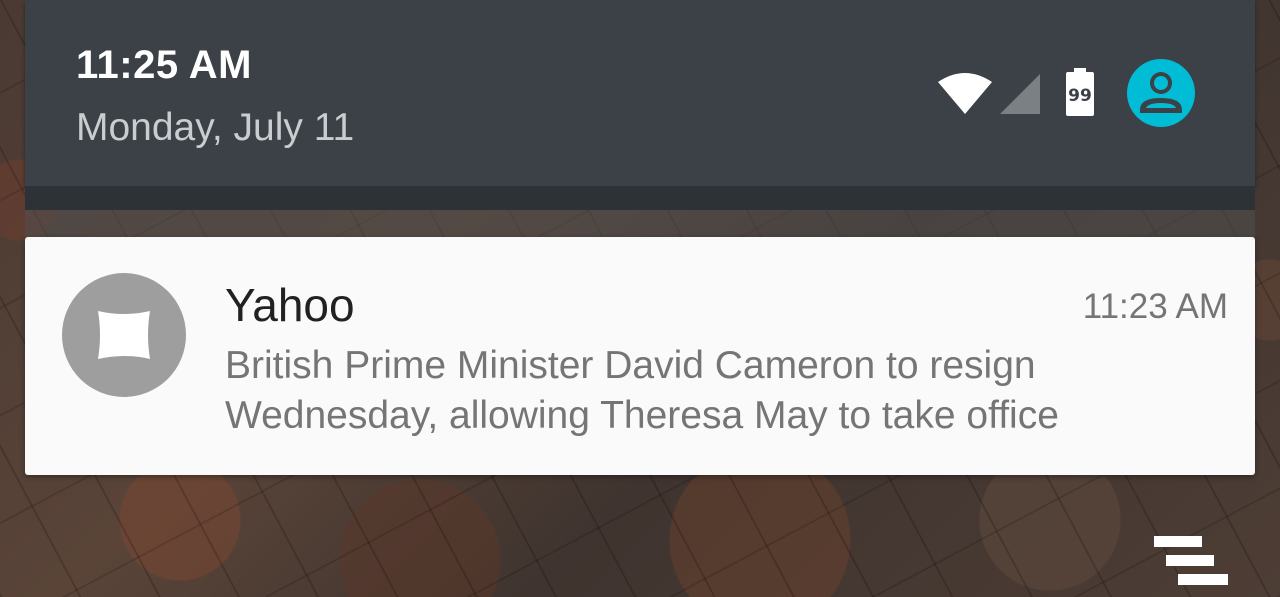 This screenshot has height=597, width=1280. Describe the element at coordinates (164, 65) in the screenshot. I see `header-clock: 11:25 AM` at that location.